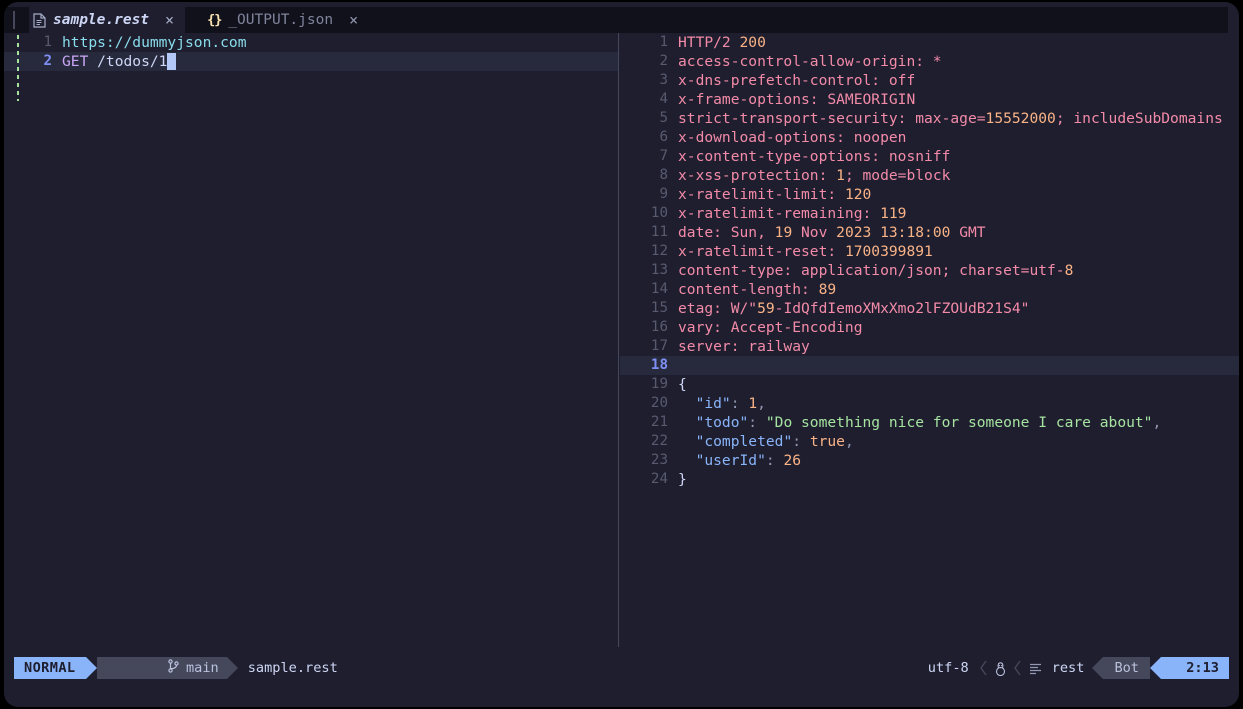 This screenshot has height=709, width=1243. What do you see at coordinates (726, 232) in the screenshot?
I see `token: date: Sun,` at bounding box center [726, 232].